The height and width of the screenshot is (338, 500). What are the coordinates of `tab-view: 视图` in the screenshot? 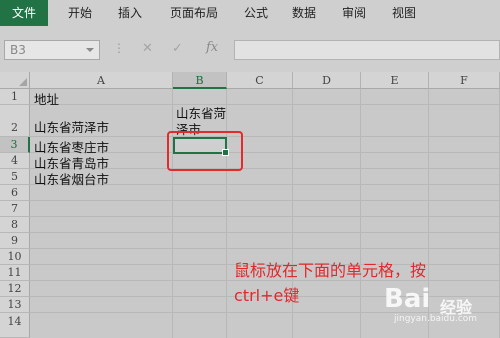 It's located at (404, 13).